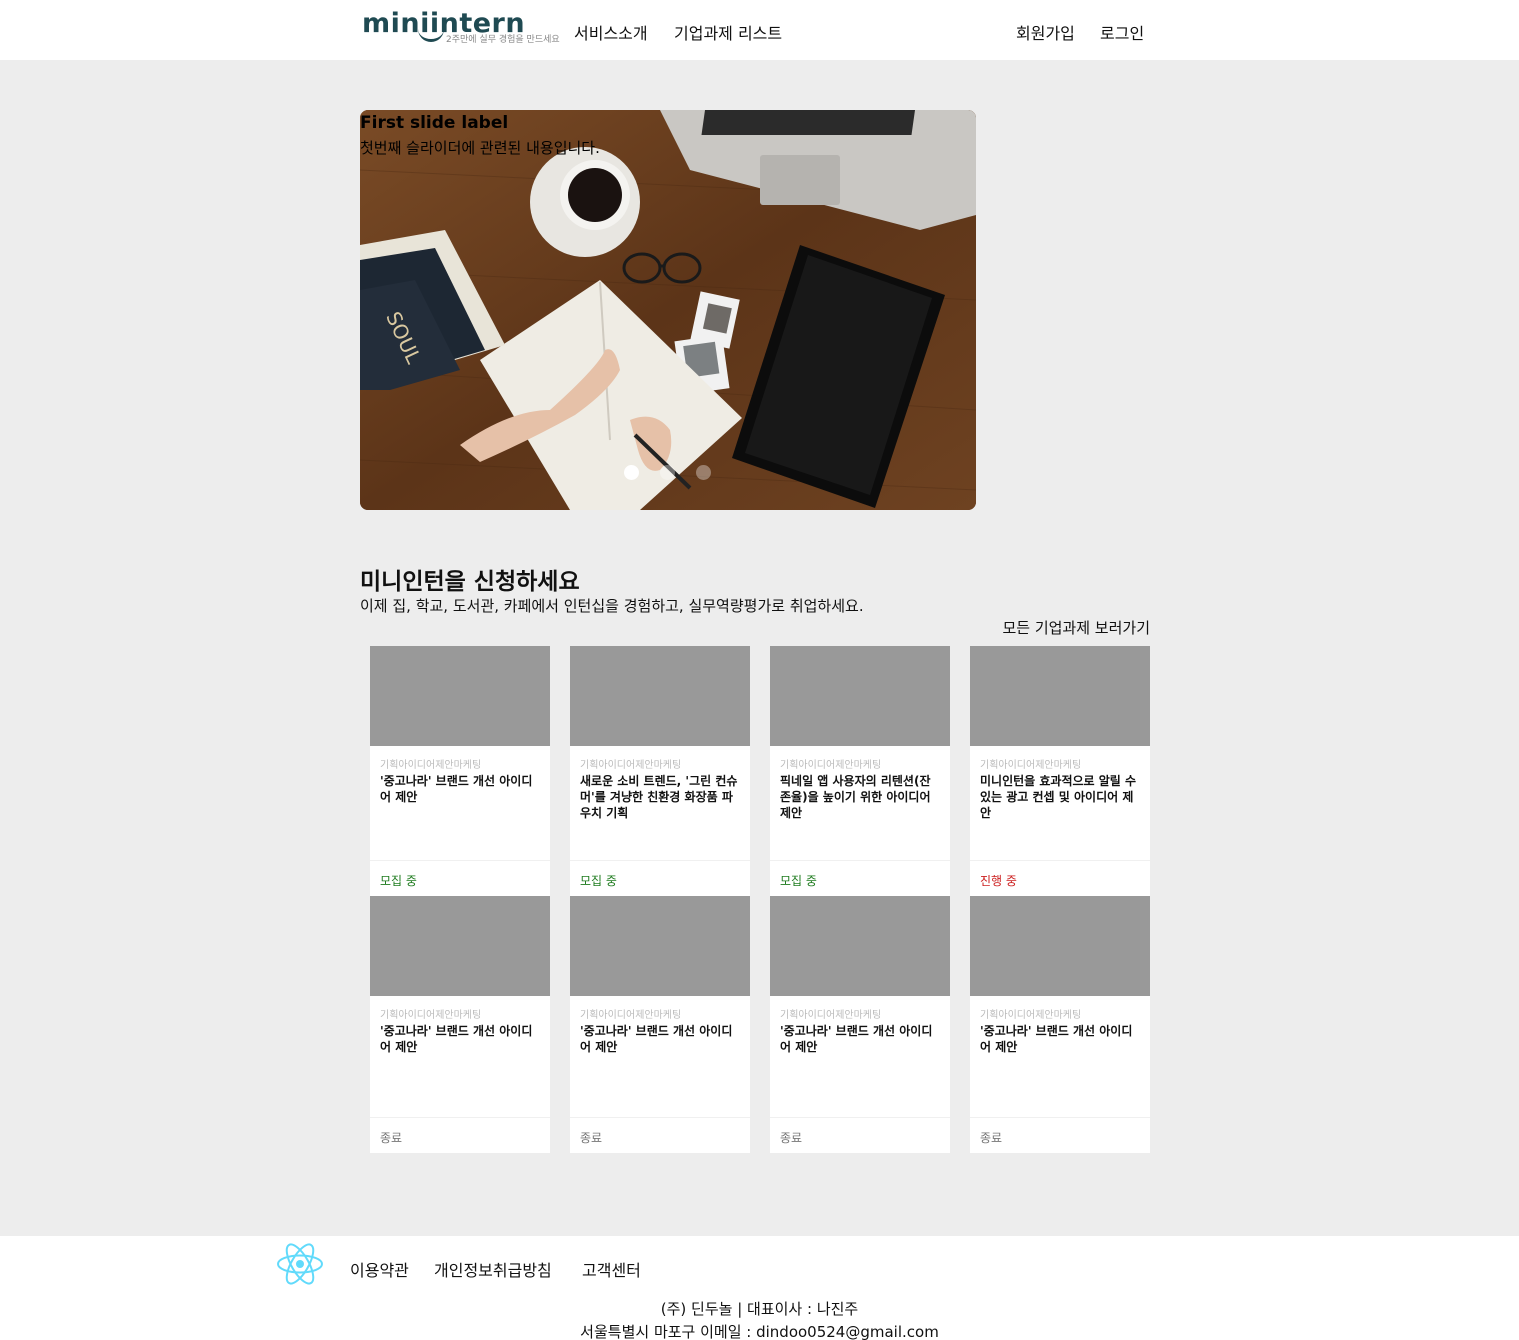 The image size is (1519, 1340). I want to click on react-icon, so click(300, 1264).